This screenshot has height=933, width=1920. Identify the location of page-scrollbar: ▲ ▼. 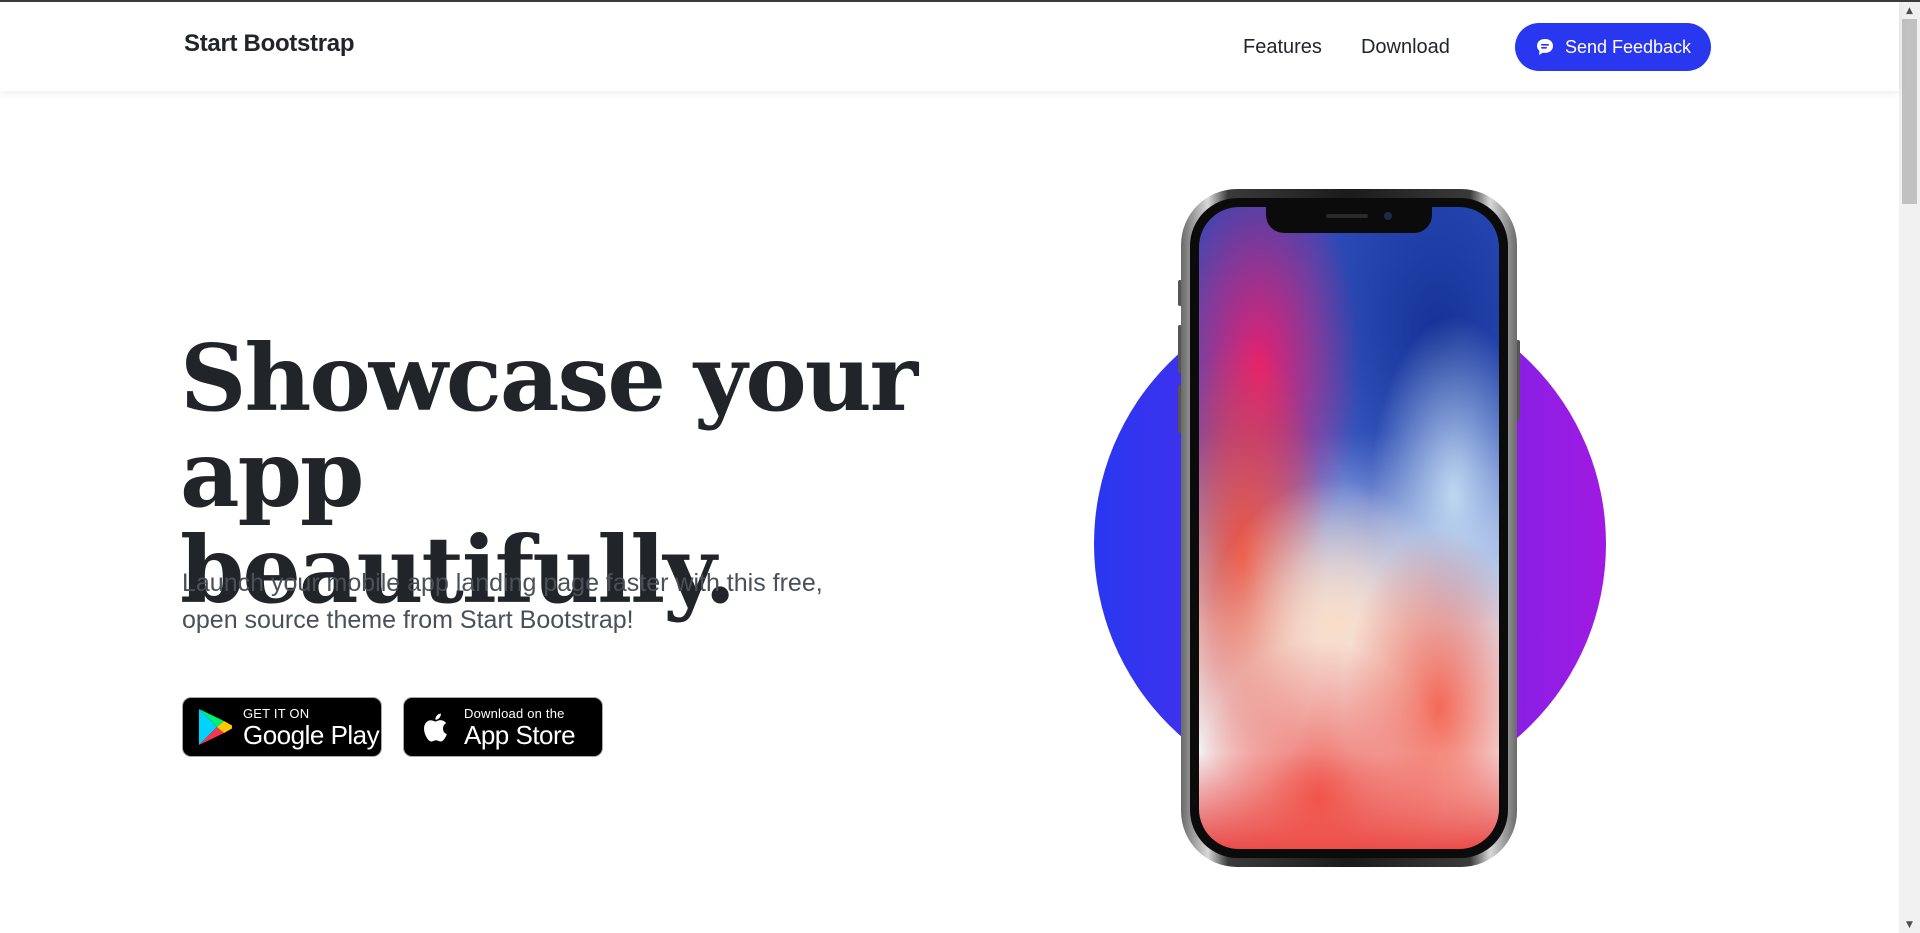
(1909, 467).